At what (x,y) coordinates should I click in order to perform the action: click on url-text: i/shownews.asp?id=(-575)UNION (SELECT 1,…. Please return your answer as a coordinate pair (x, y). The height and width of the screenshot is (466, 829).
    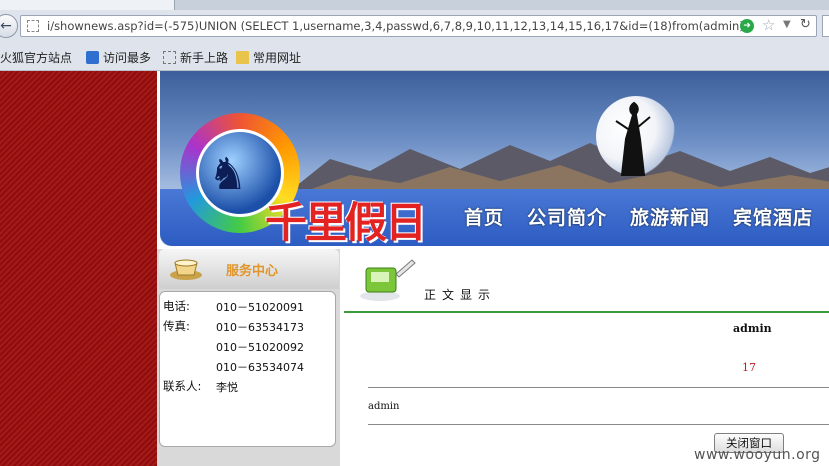
    Looking at the image, I should click on (397, 26).